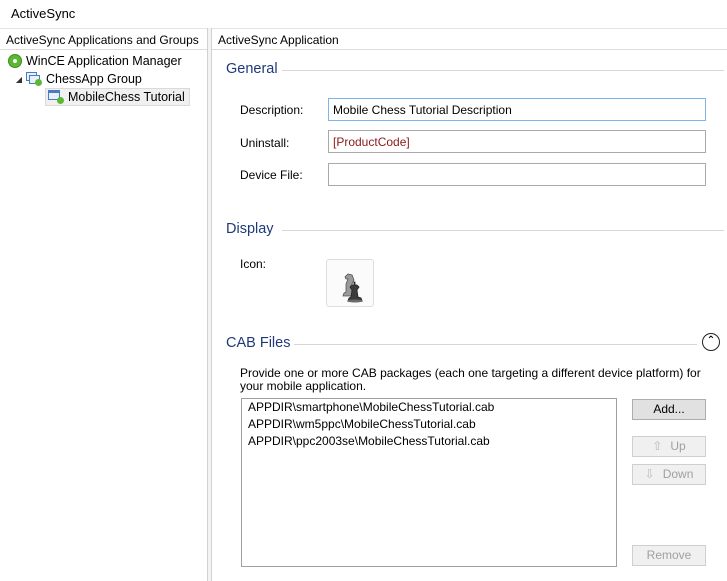 The height and width of the screenshot is (581, 727). Describe the element at coordinates (260, 343) in the screenshot. I see `cab-files-section-title: CAB Files` at that location.